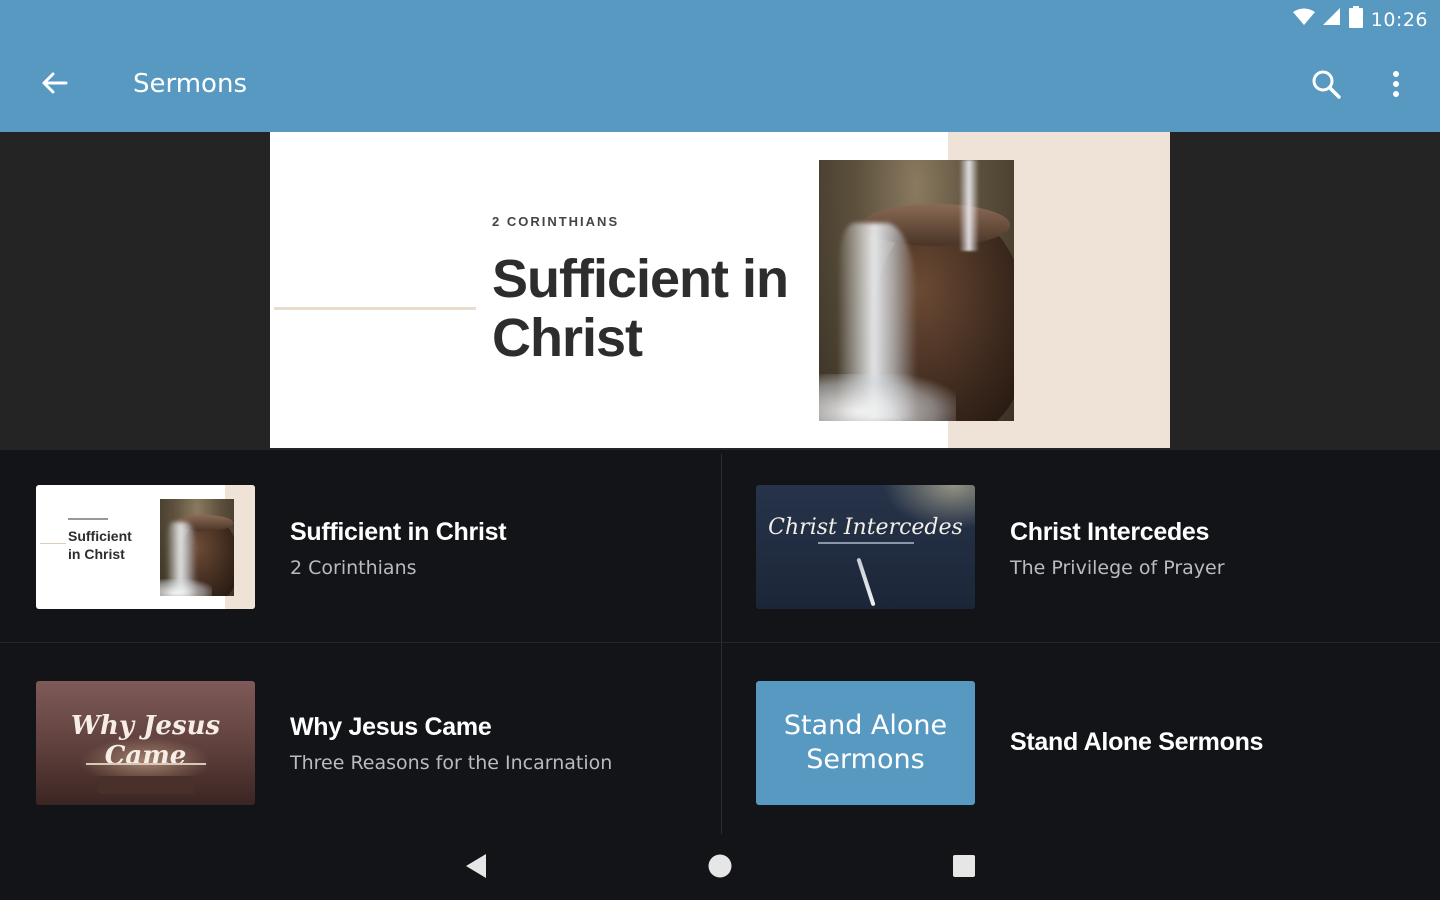 This screenshot has height=900, width=1440. I want to click on status-time: 10:26, so click(1399, 19).